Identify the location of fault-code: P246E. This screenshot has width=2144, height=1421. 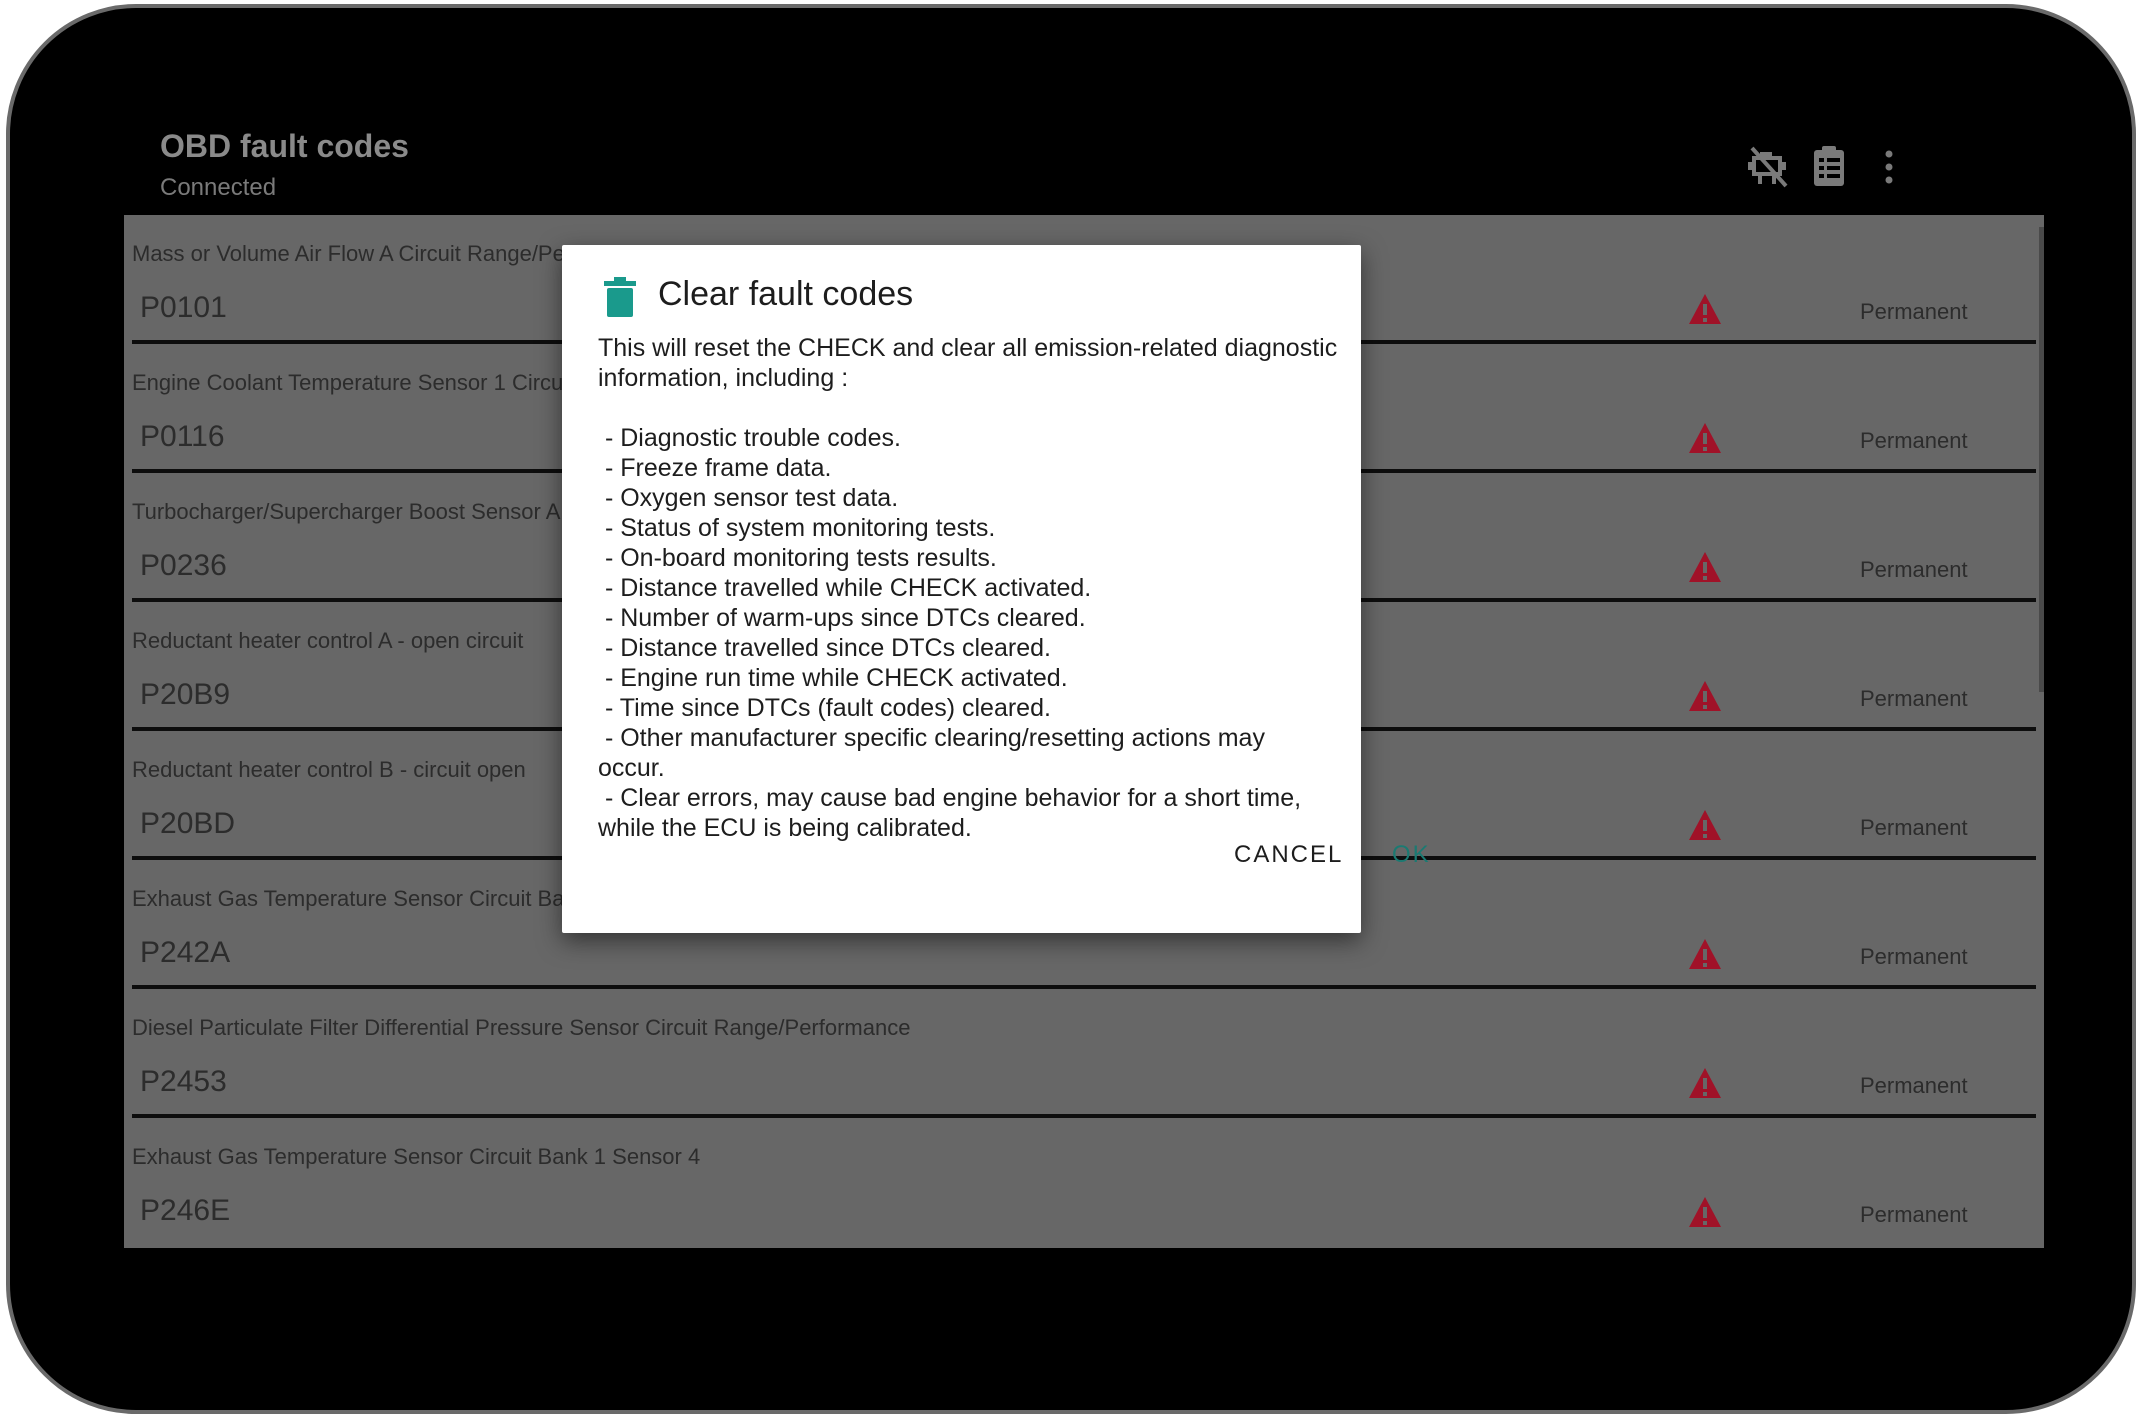
(185, 1210).